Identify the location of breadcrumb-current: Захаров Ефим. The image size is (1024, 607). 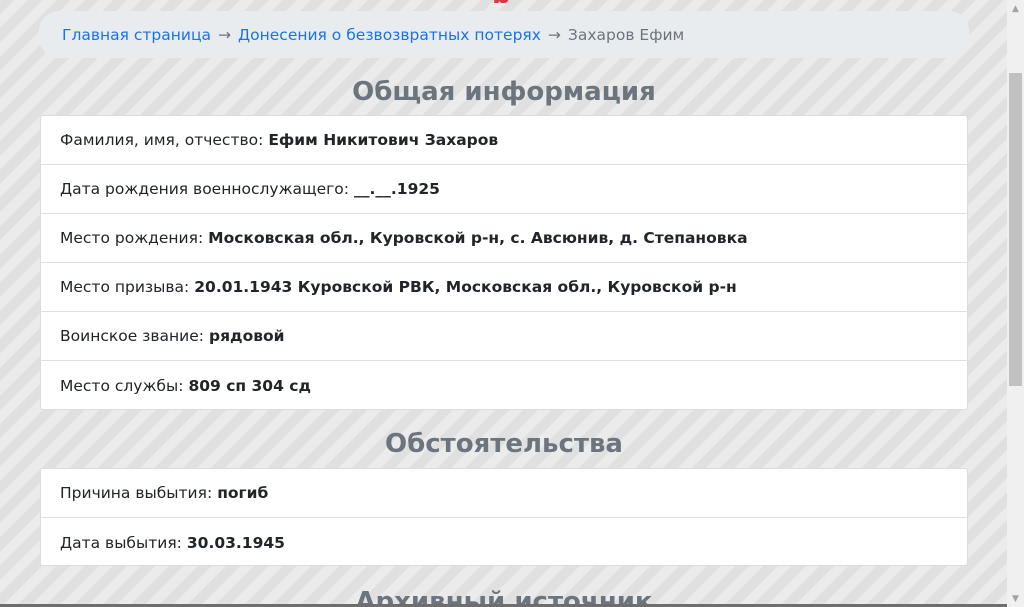
(626, 34).